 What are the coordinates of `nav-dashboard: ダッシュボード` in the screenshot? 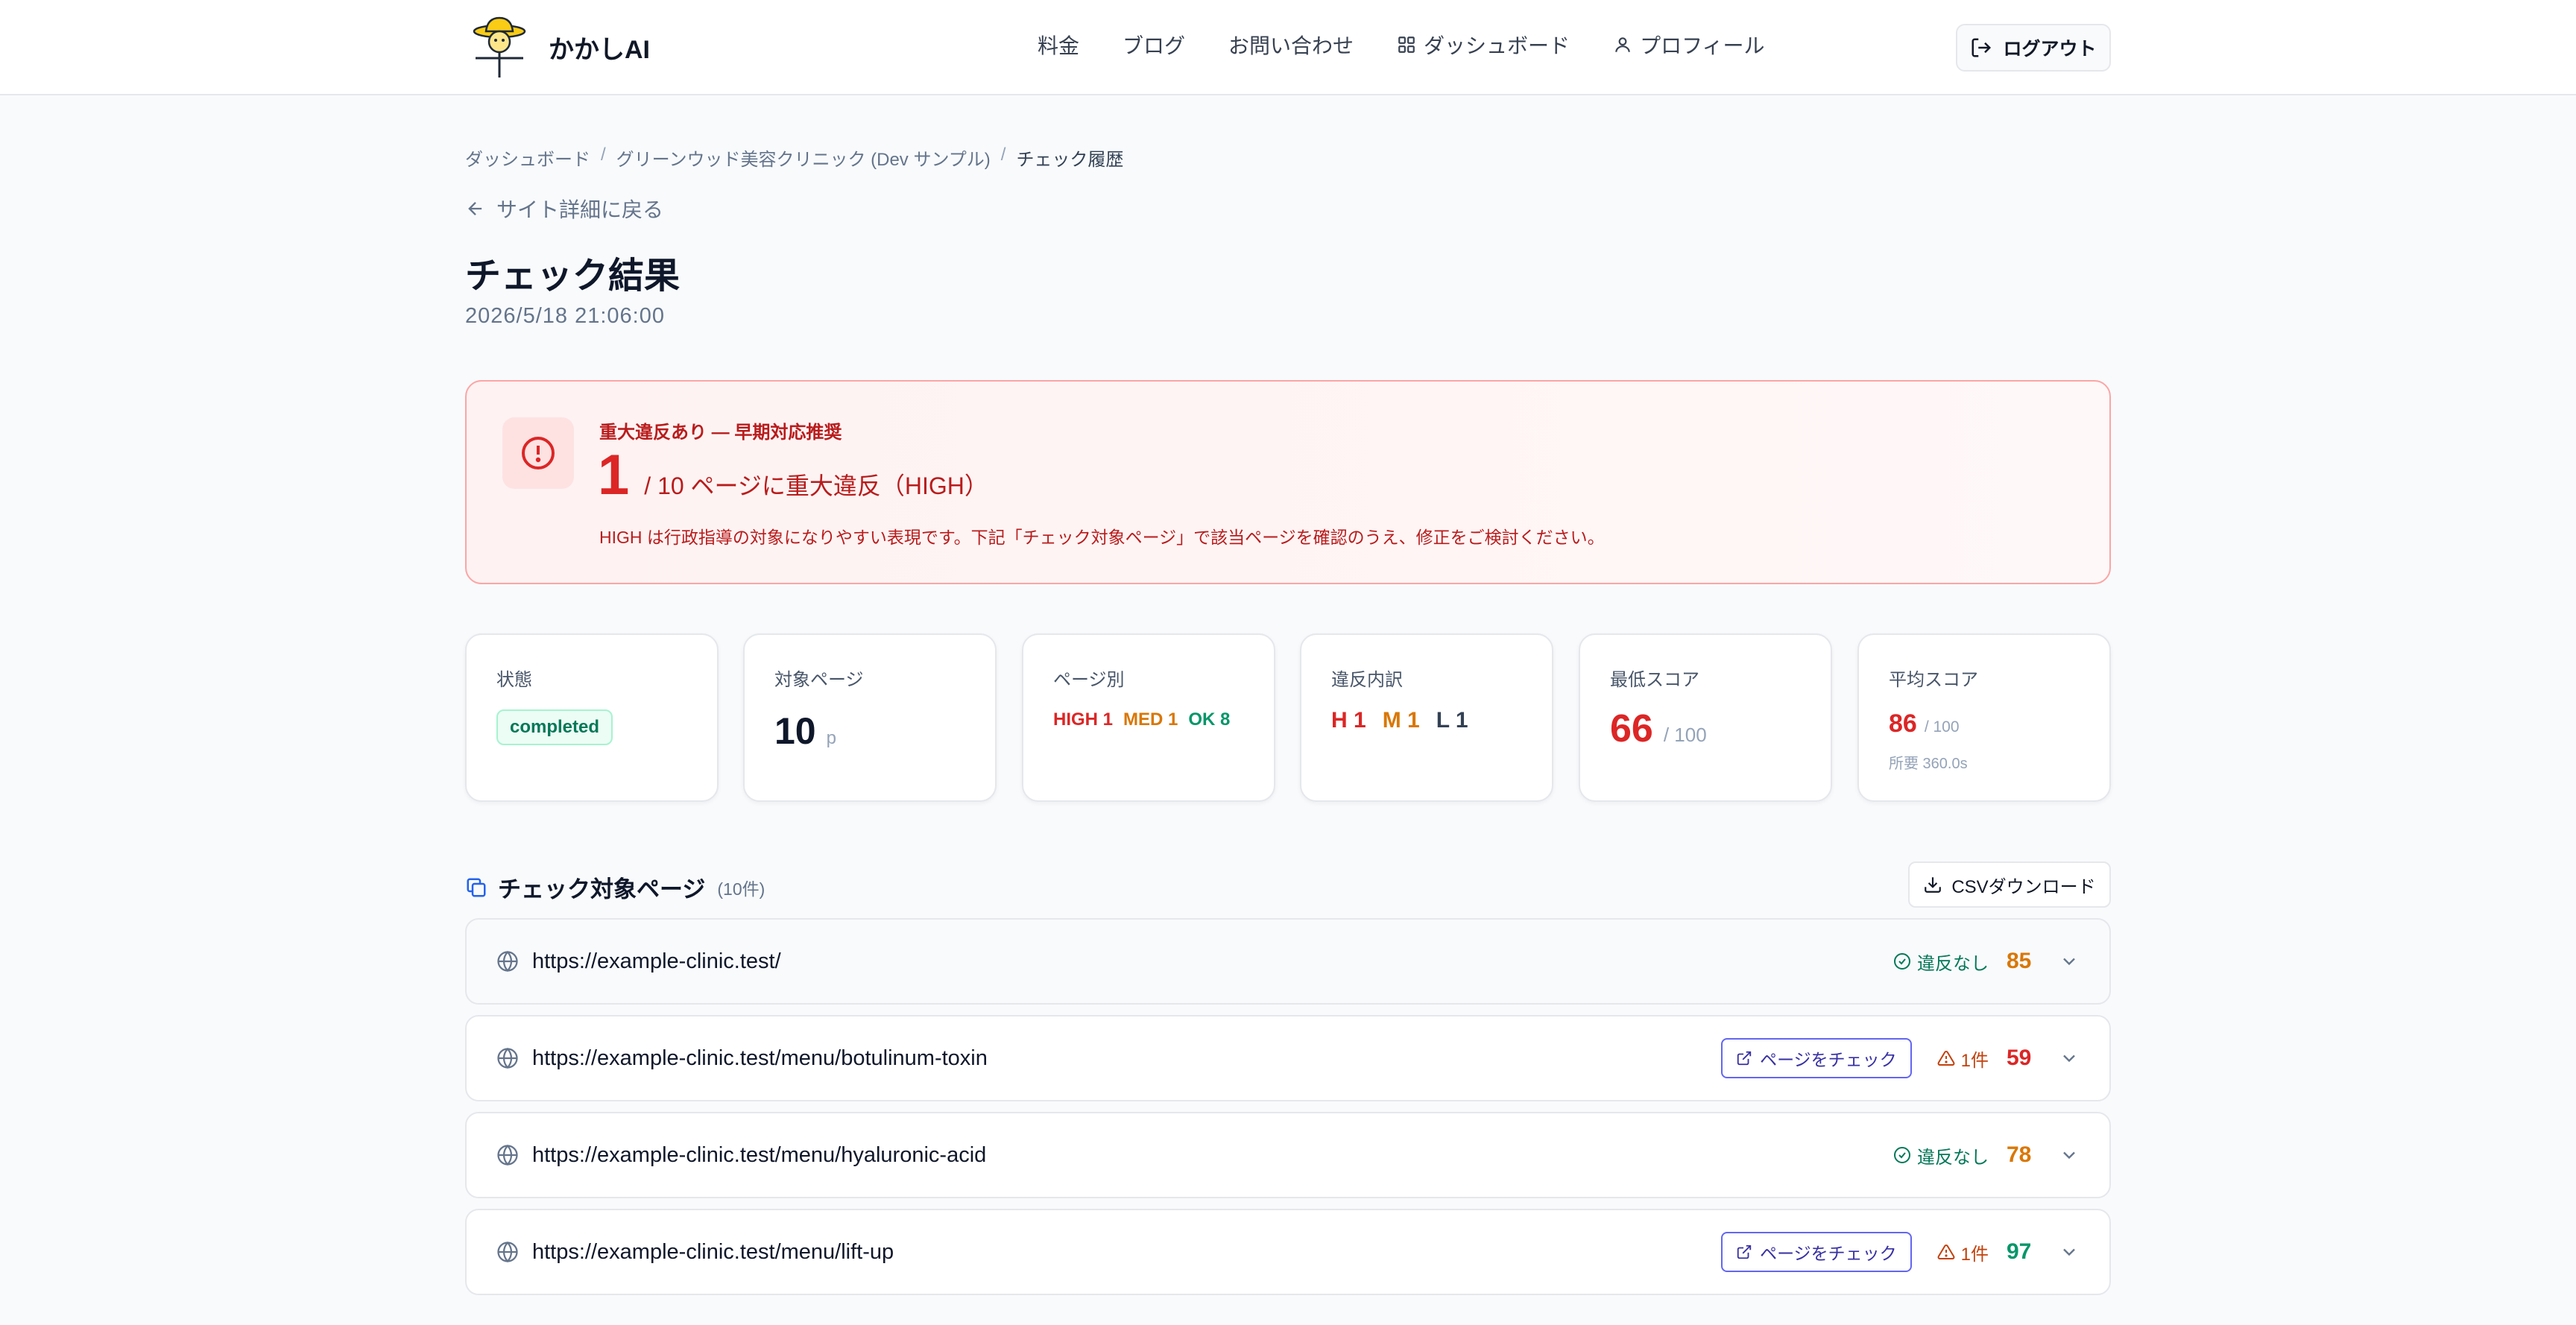 It's located at (1483, 45).